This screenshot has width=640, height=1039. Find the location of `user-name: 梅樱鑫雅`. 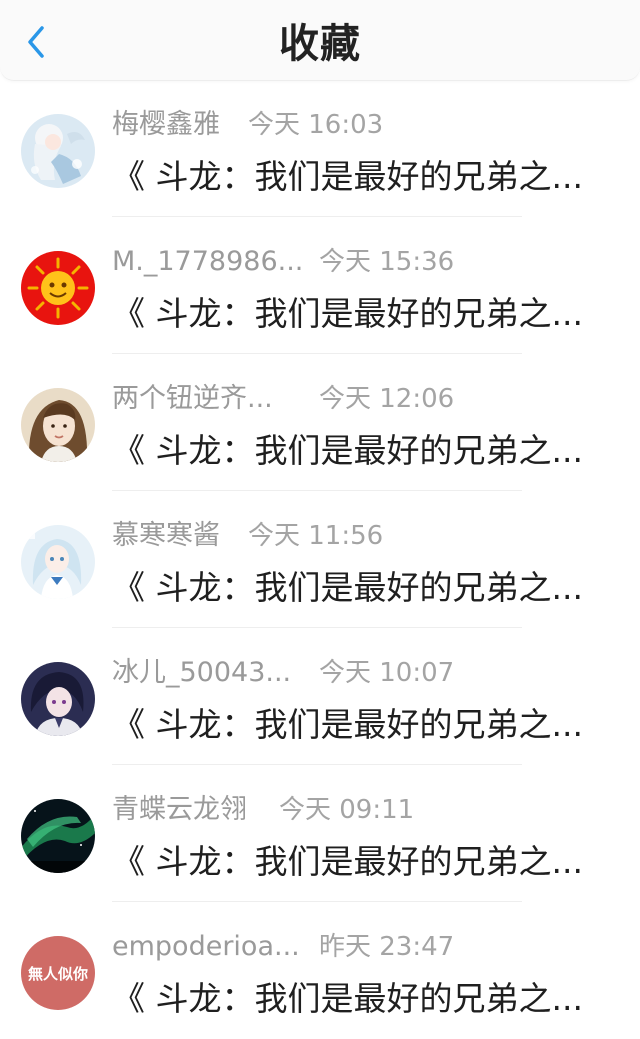

user-name: 梅樱鑫雅 is located at coordinates (166, 124).